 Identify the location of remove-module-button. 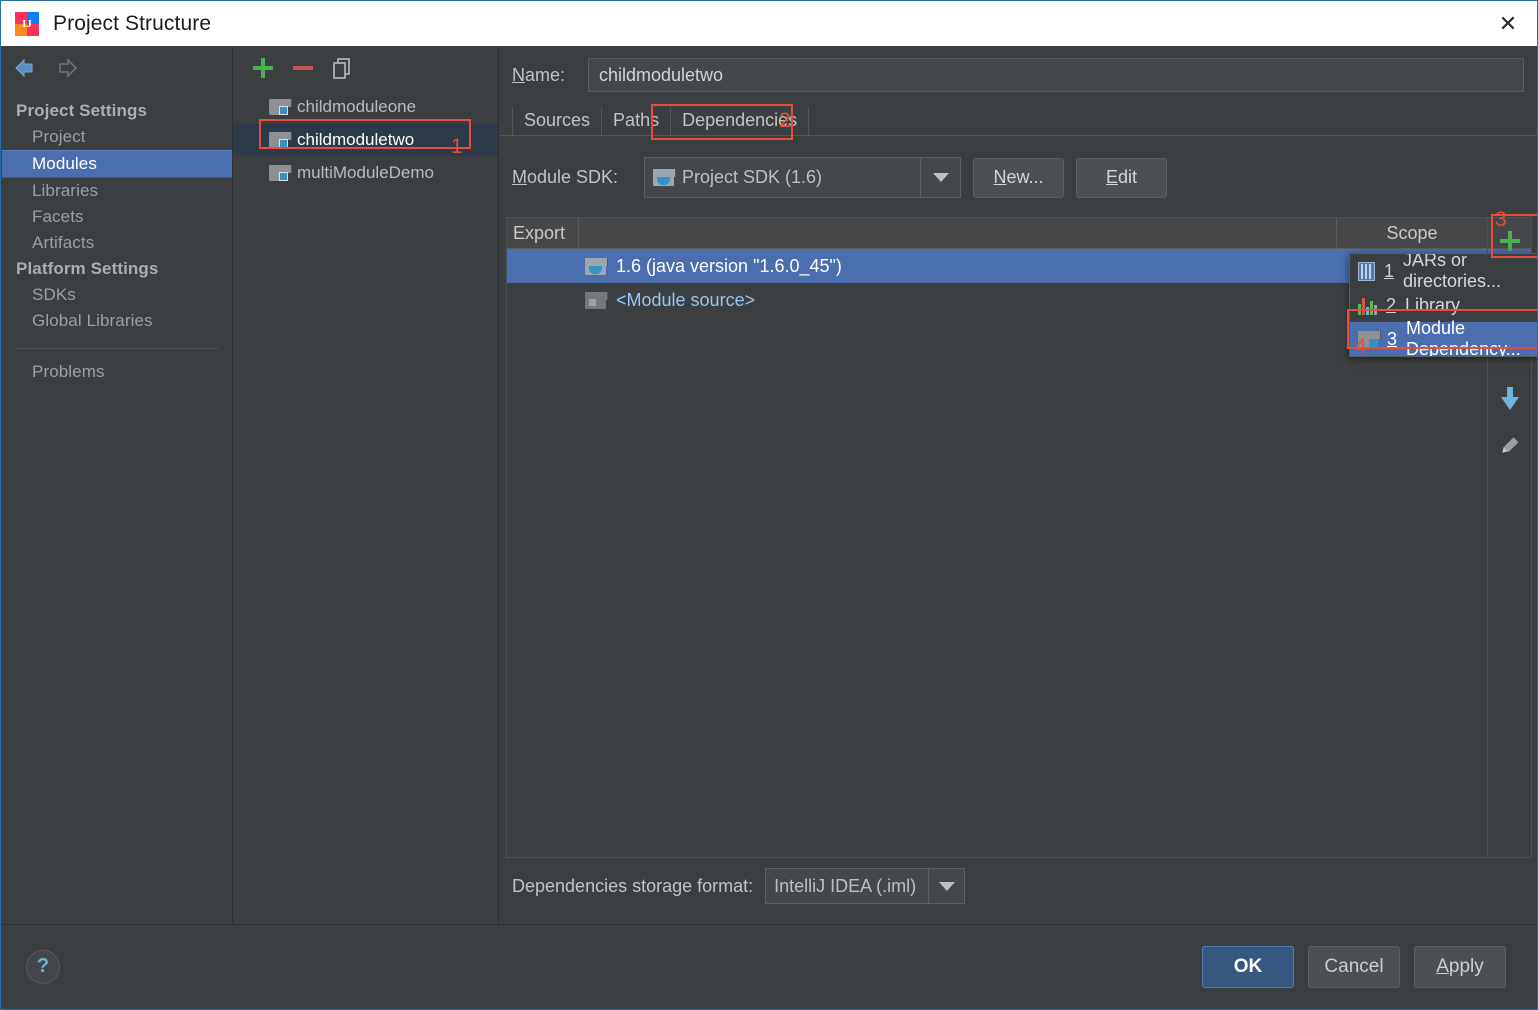
(303, 68).